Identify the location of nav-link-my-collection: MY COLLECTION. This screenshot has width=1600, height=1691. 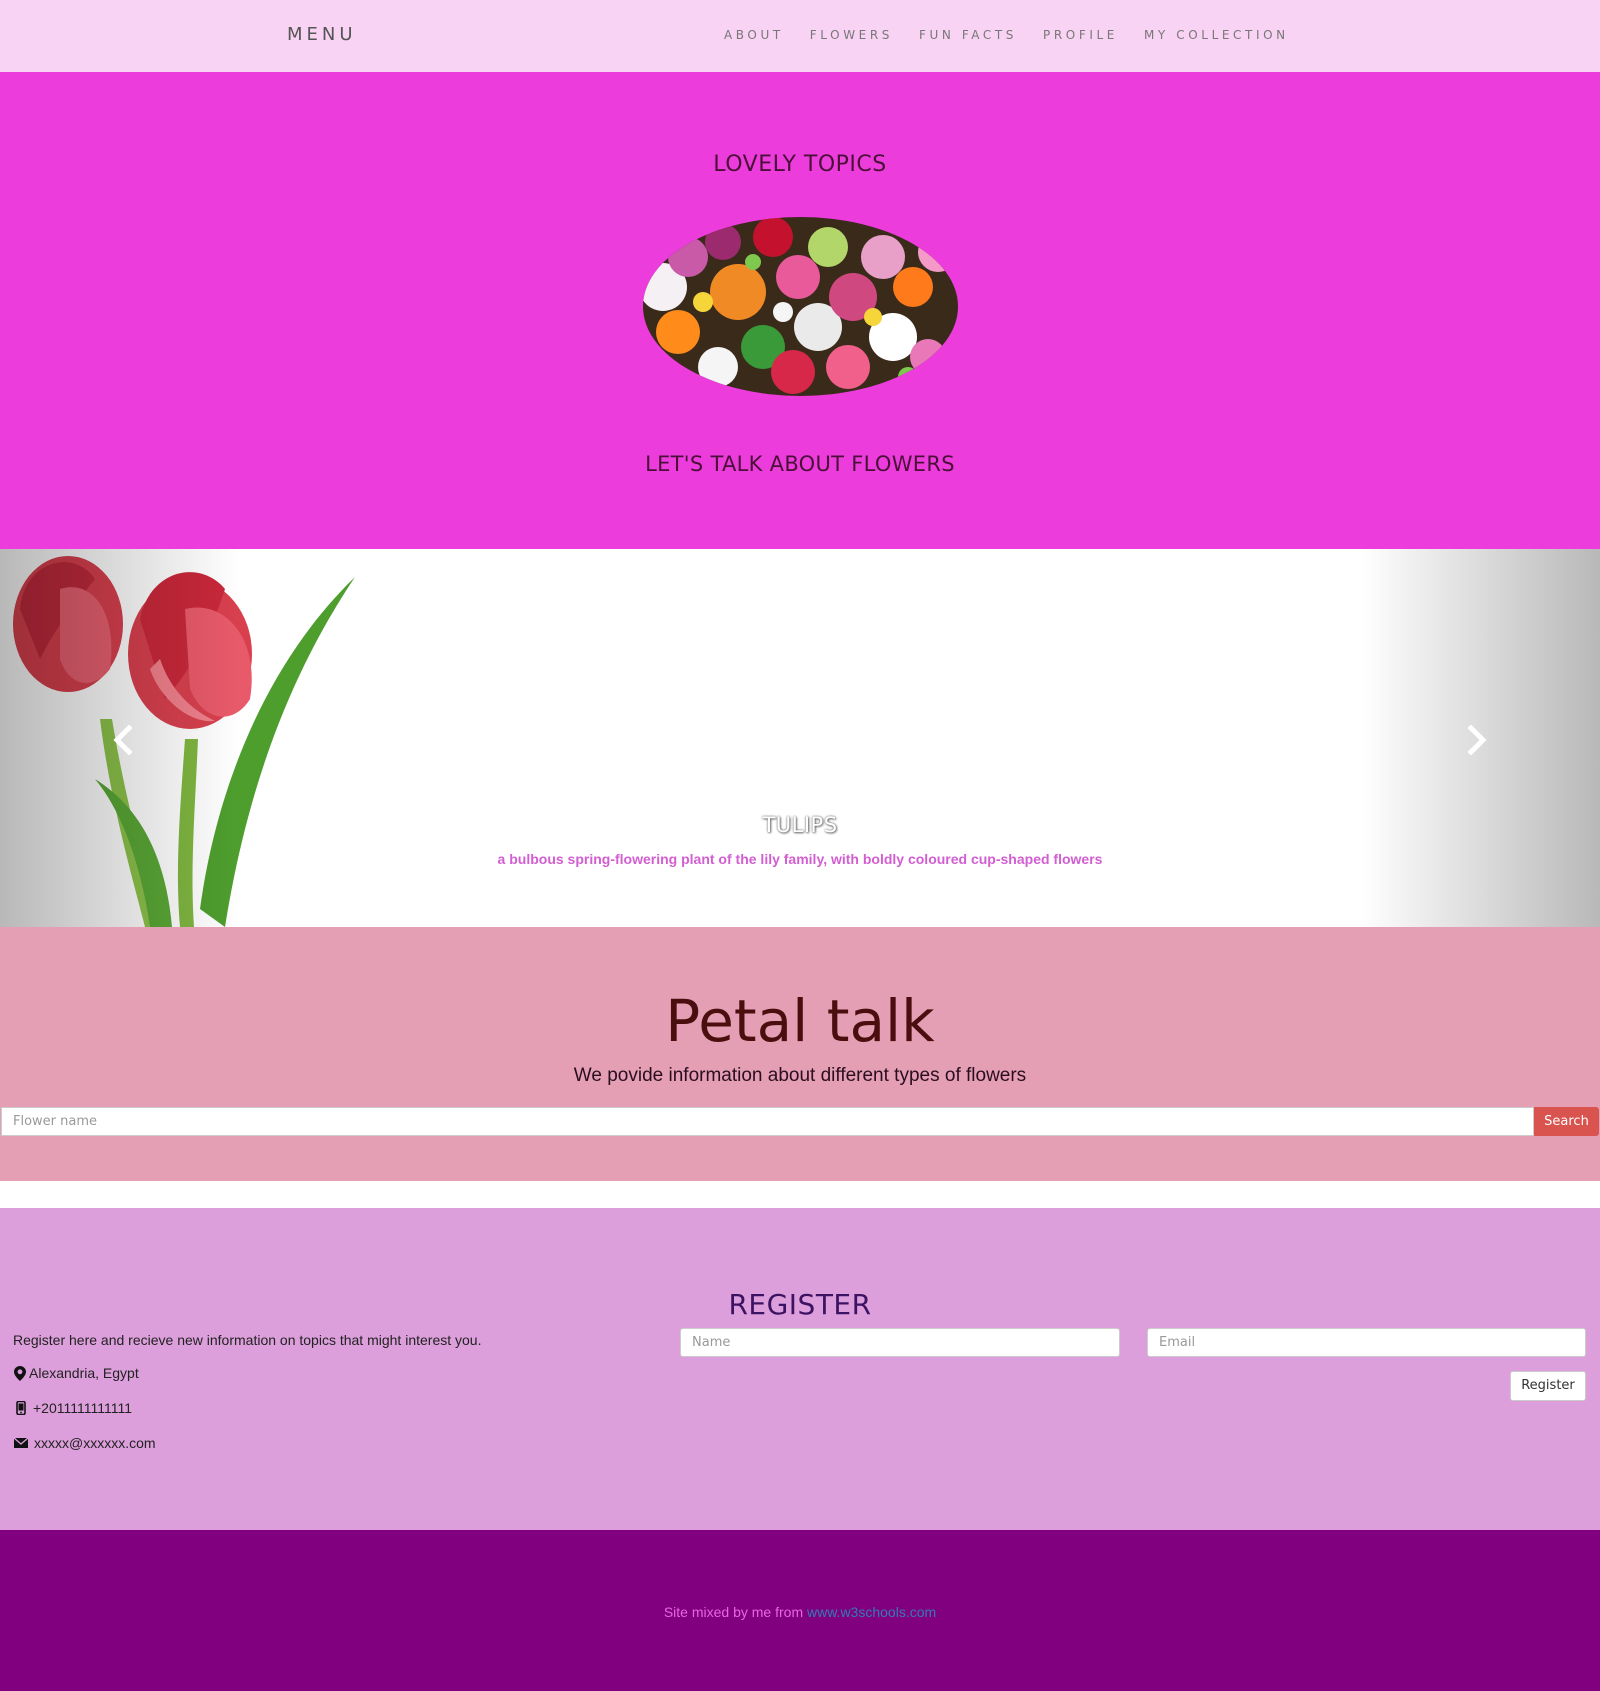
(1216, 35).